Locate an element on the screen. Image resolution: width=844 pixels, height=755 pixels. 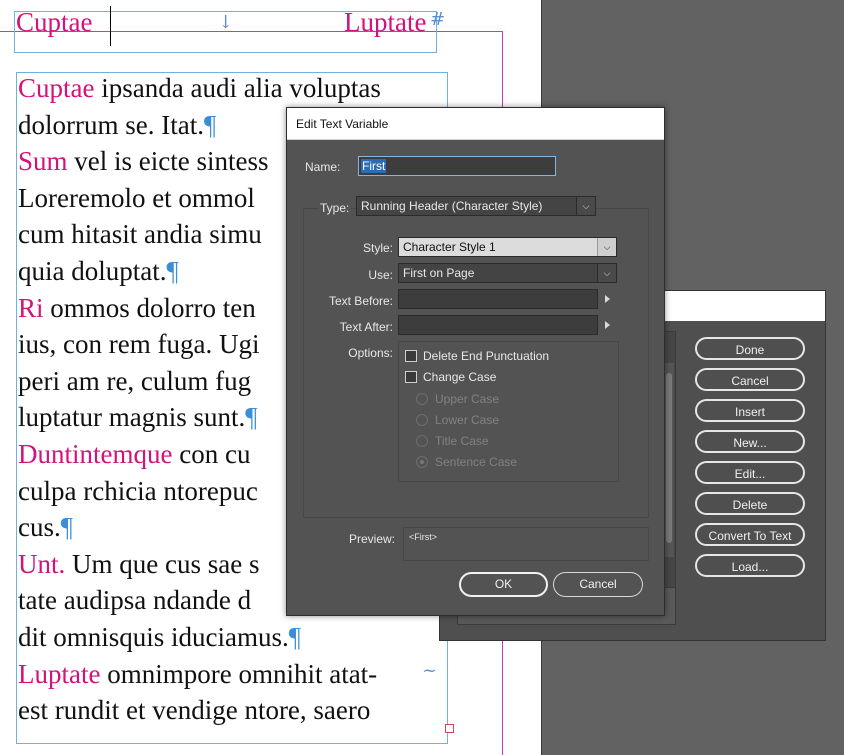
upper-case-radio is located at coordinates (422, 399).